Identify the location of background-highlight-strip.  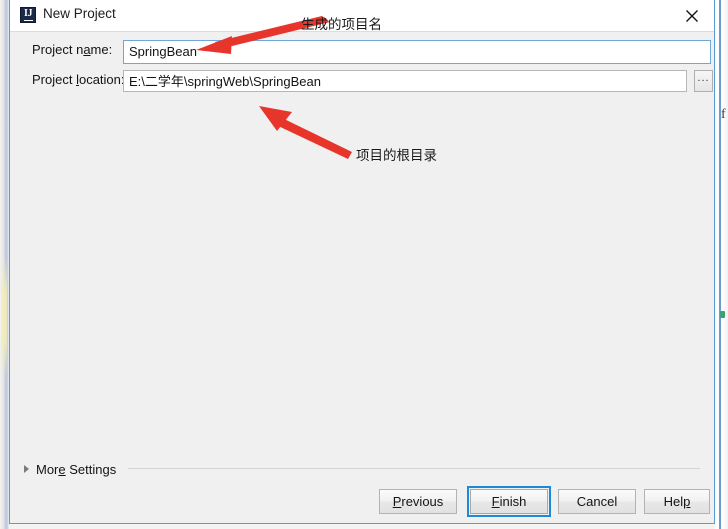
(4, 317).